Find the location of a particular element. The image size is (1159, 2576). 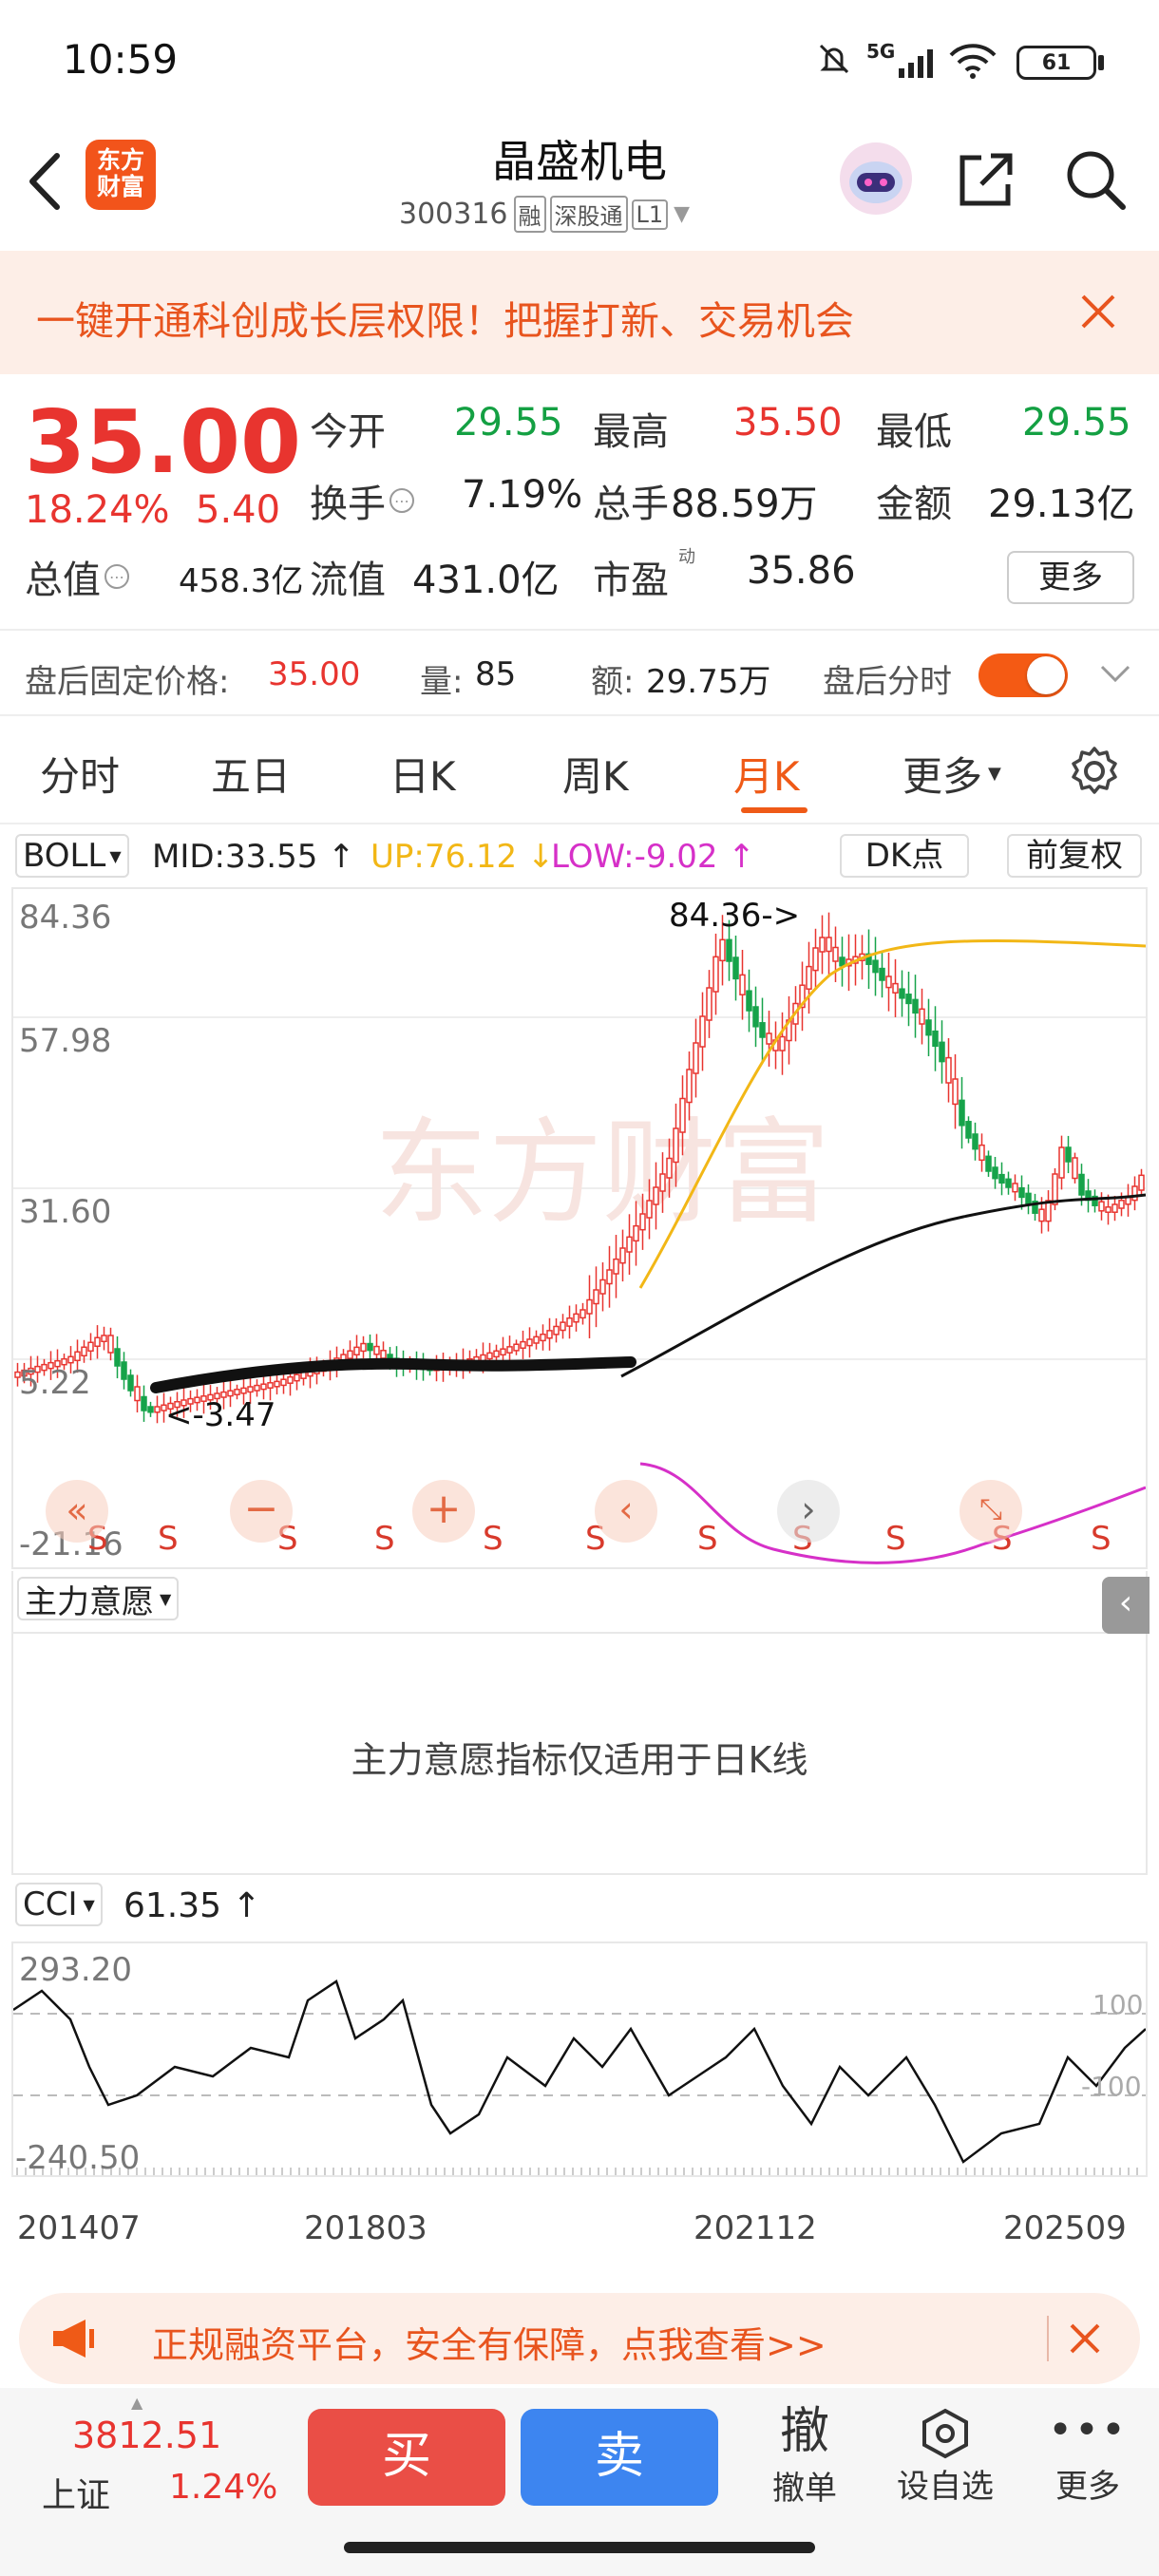

tab-more: 更多 ▼ is located at coordinates (951, 774).